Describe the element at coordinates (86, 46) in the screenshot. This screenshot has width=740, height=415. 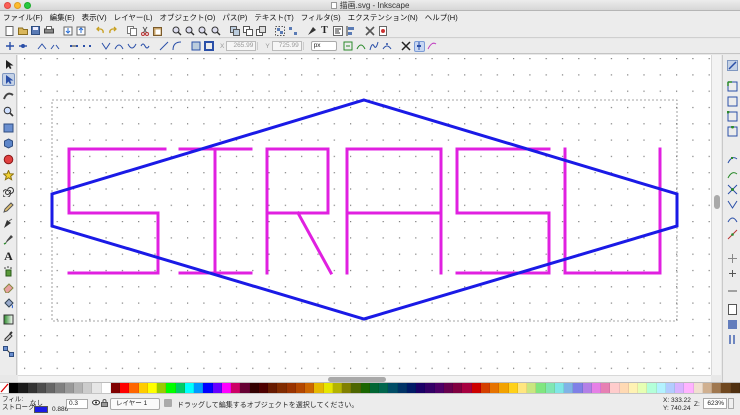
I see `delete-segment-icon` at that location.